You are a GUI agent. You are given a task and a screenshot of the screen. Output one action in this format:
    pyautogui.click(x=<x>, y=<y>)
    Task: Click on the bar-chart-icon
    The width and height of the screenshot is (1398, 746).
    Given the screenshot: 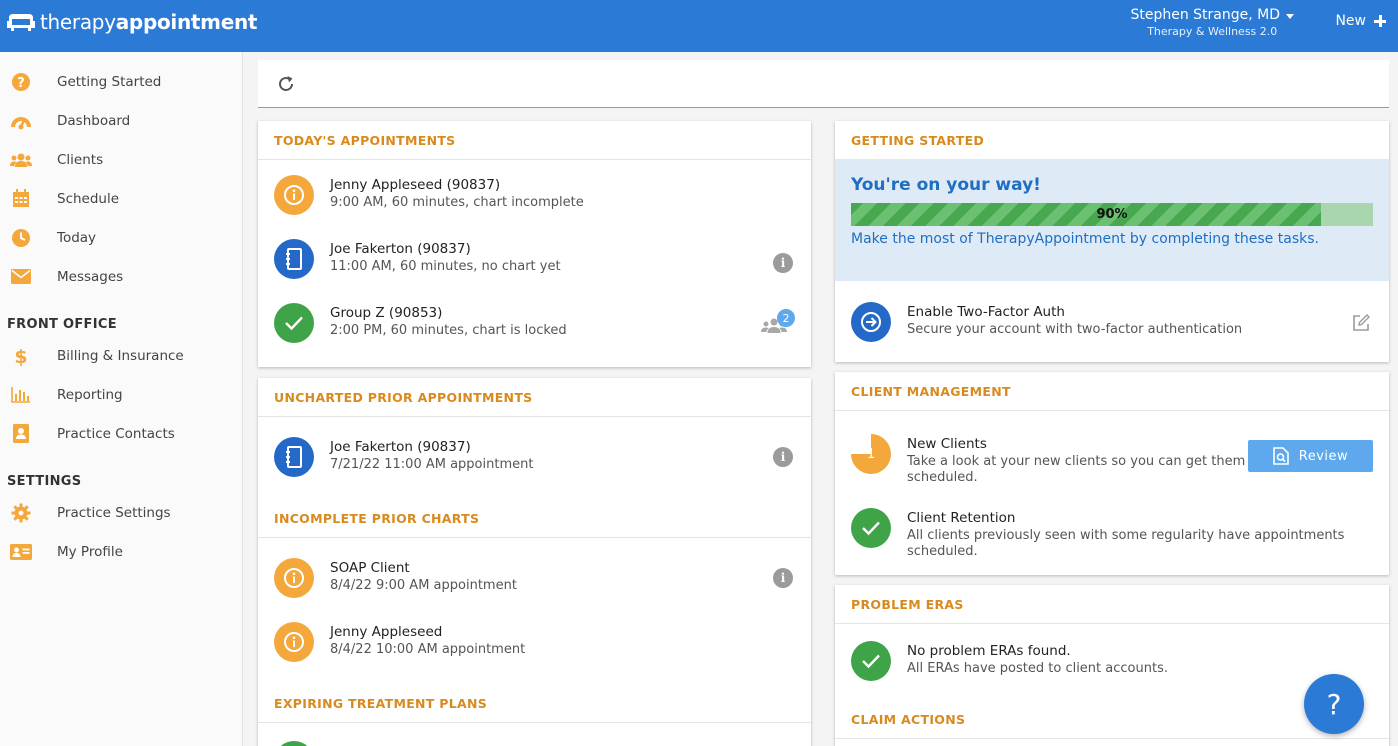 What is the action you would take?
    pyautogui.click(x=21, y=395)
    